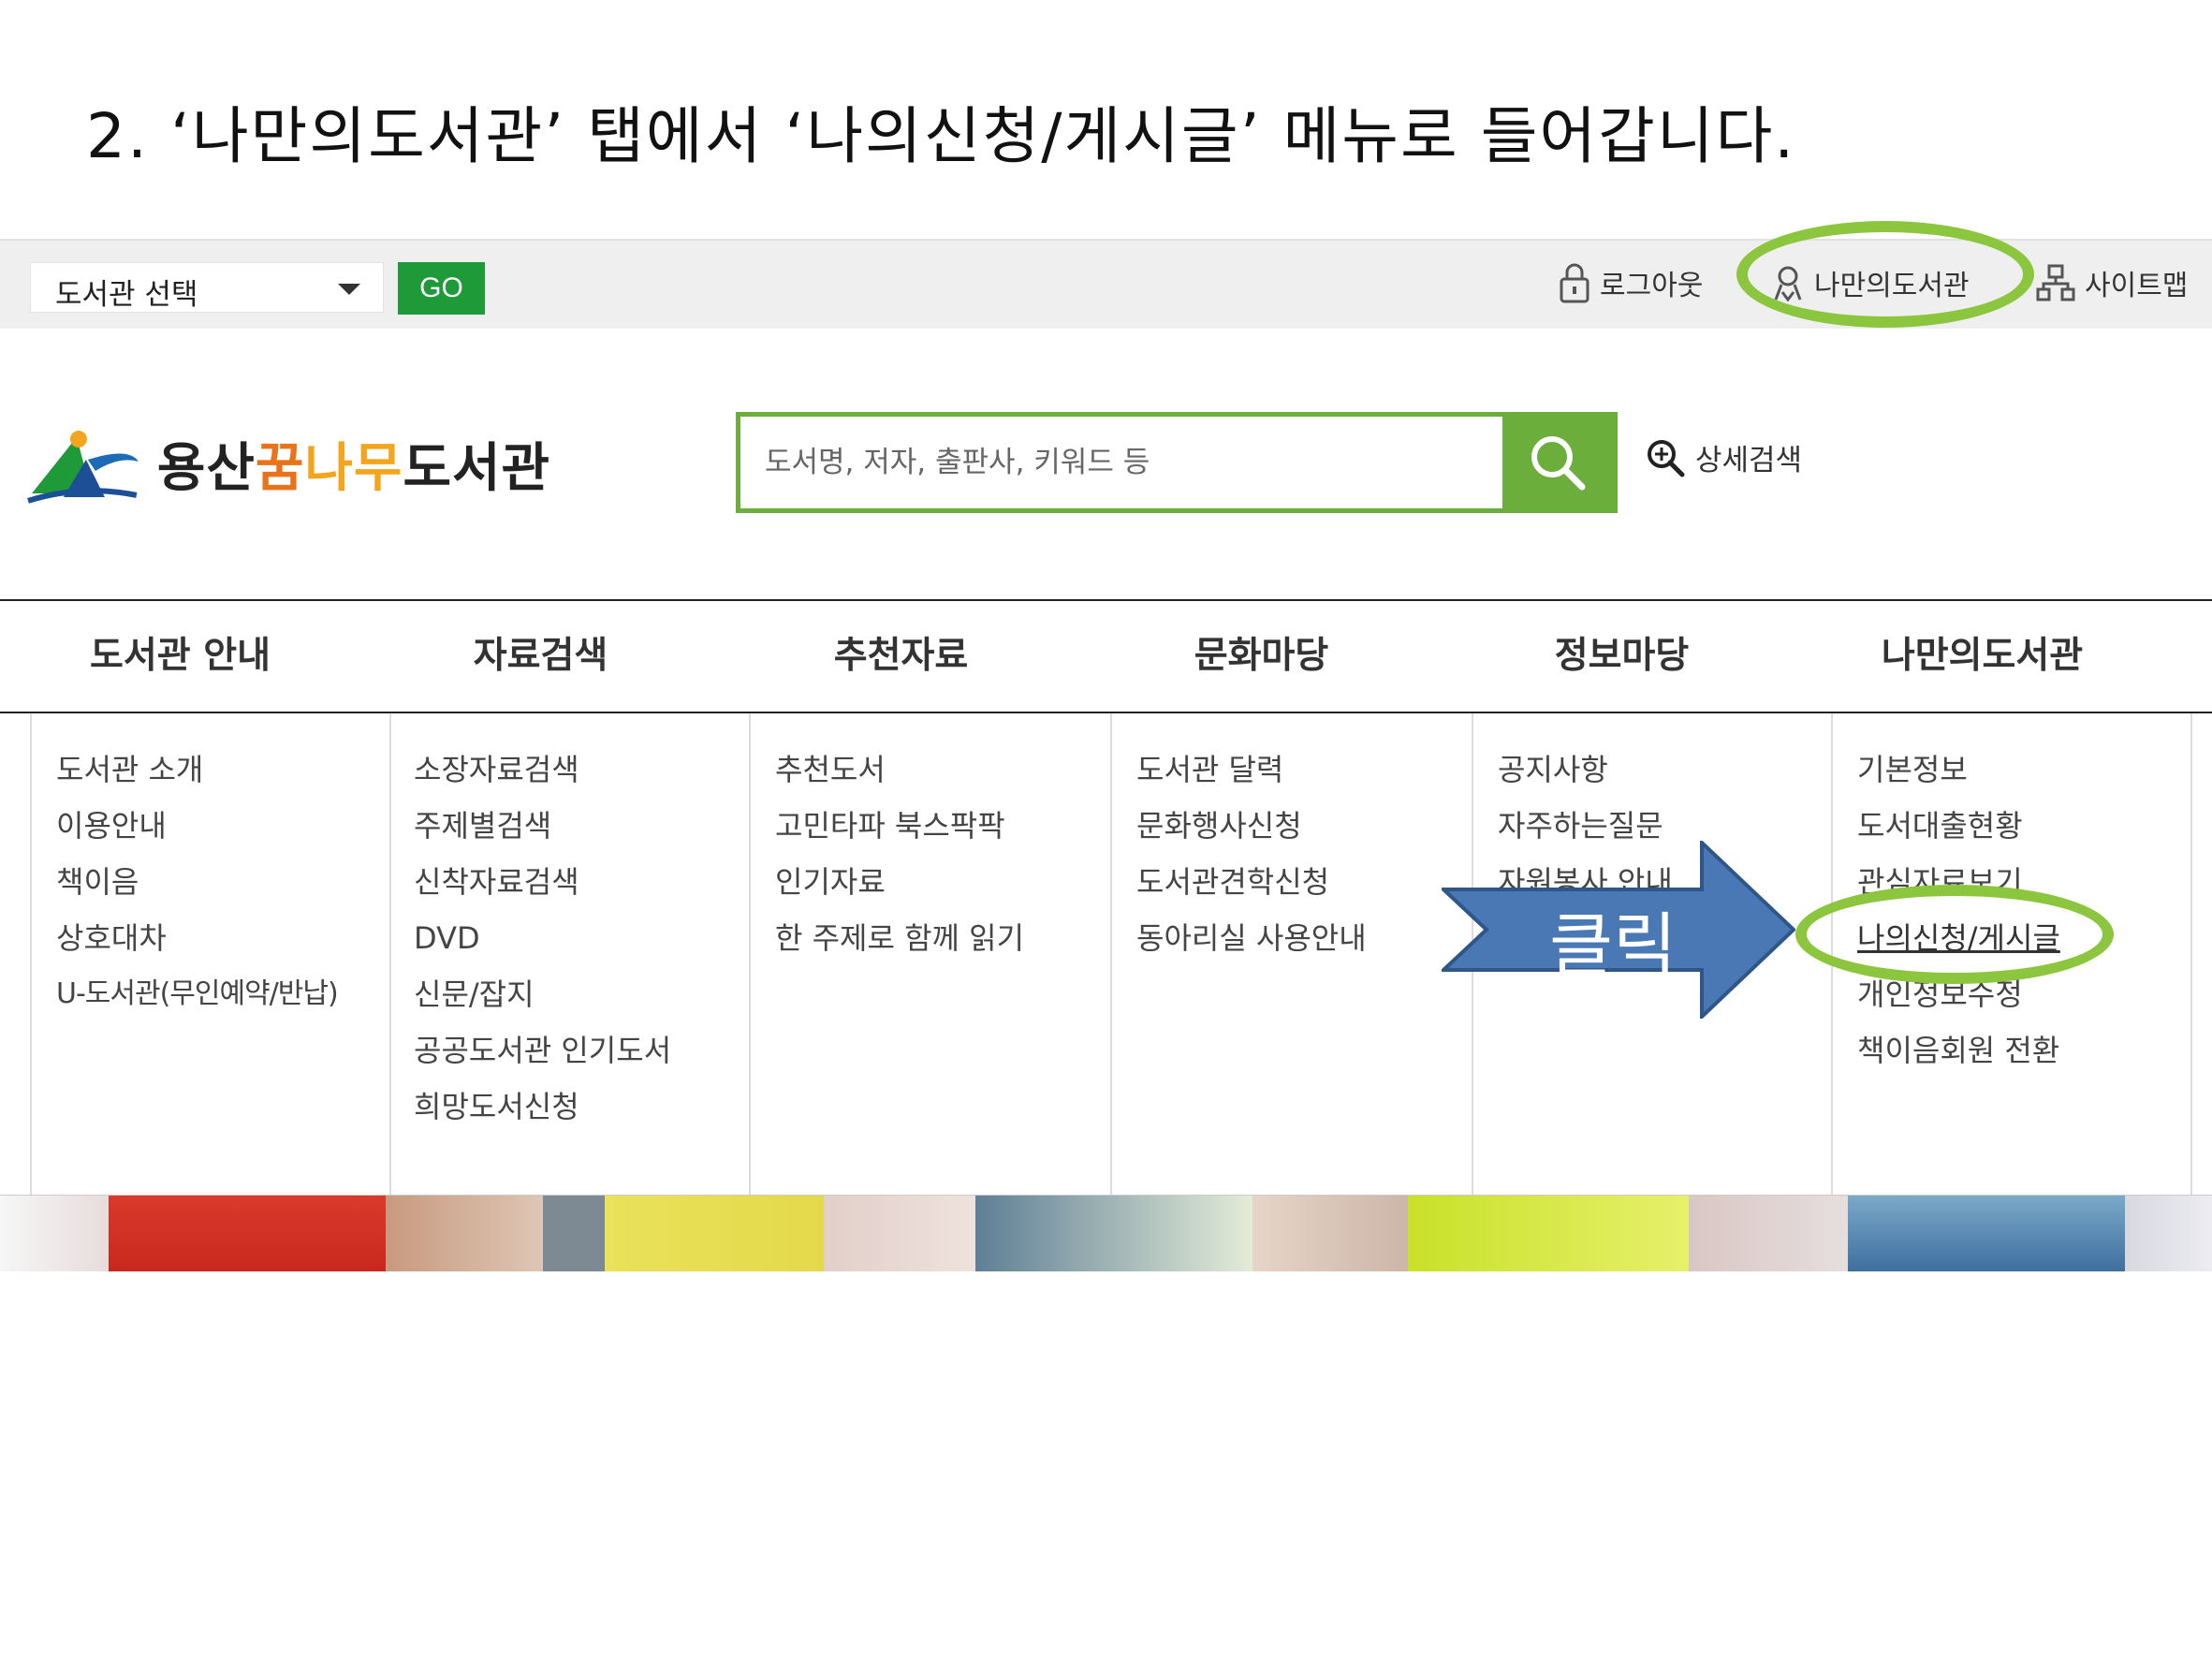  What do you see at coordinates (942, 769) in the screenshot?
I see `menu-item: 추천도서` at bounding box center [942, 769].